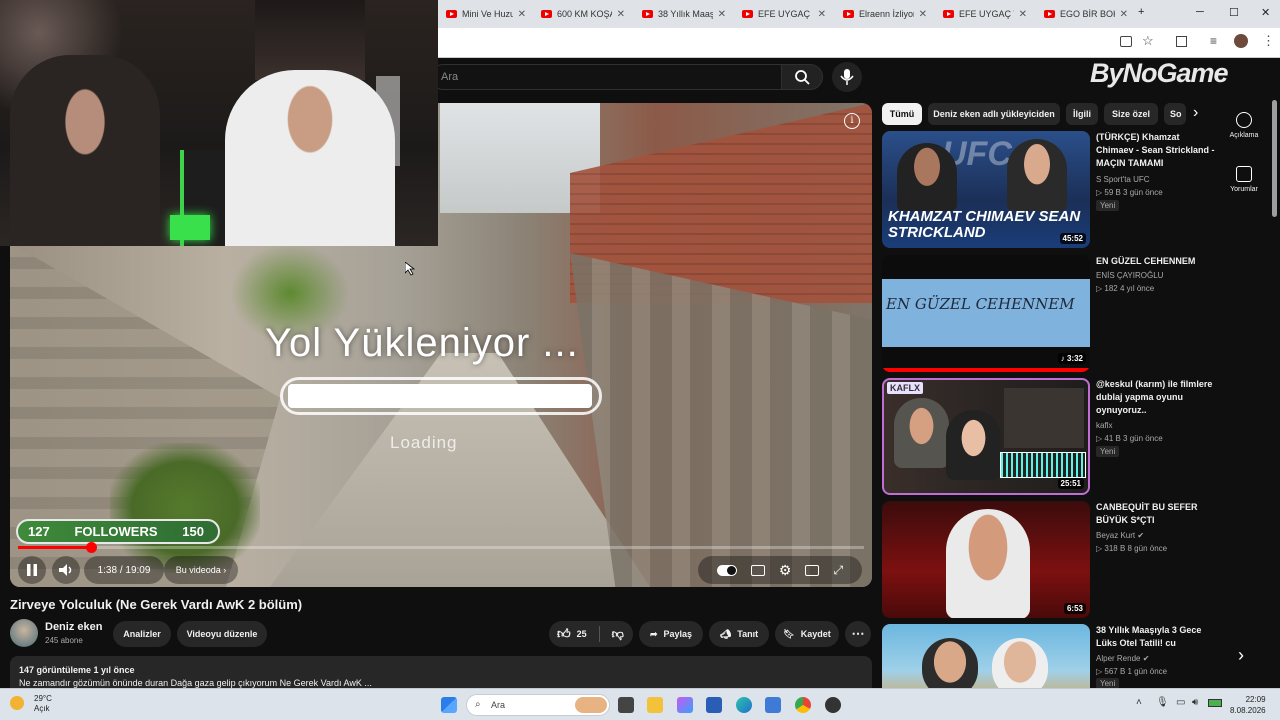 Image resolution: width=1280 pixels, height=720 pixels. I want to click on recommendation-channel: S Sport'ta UFC, so click(1123, 179).